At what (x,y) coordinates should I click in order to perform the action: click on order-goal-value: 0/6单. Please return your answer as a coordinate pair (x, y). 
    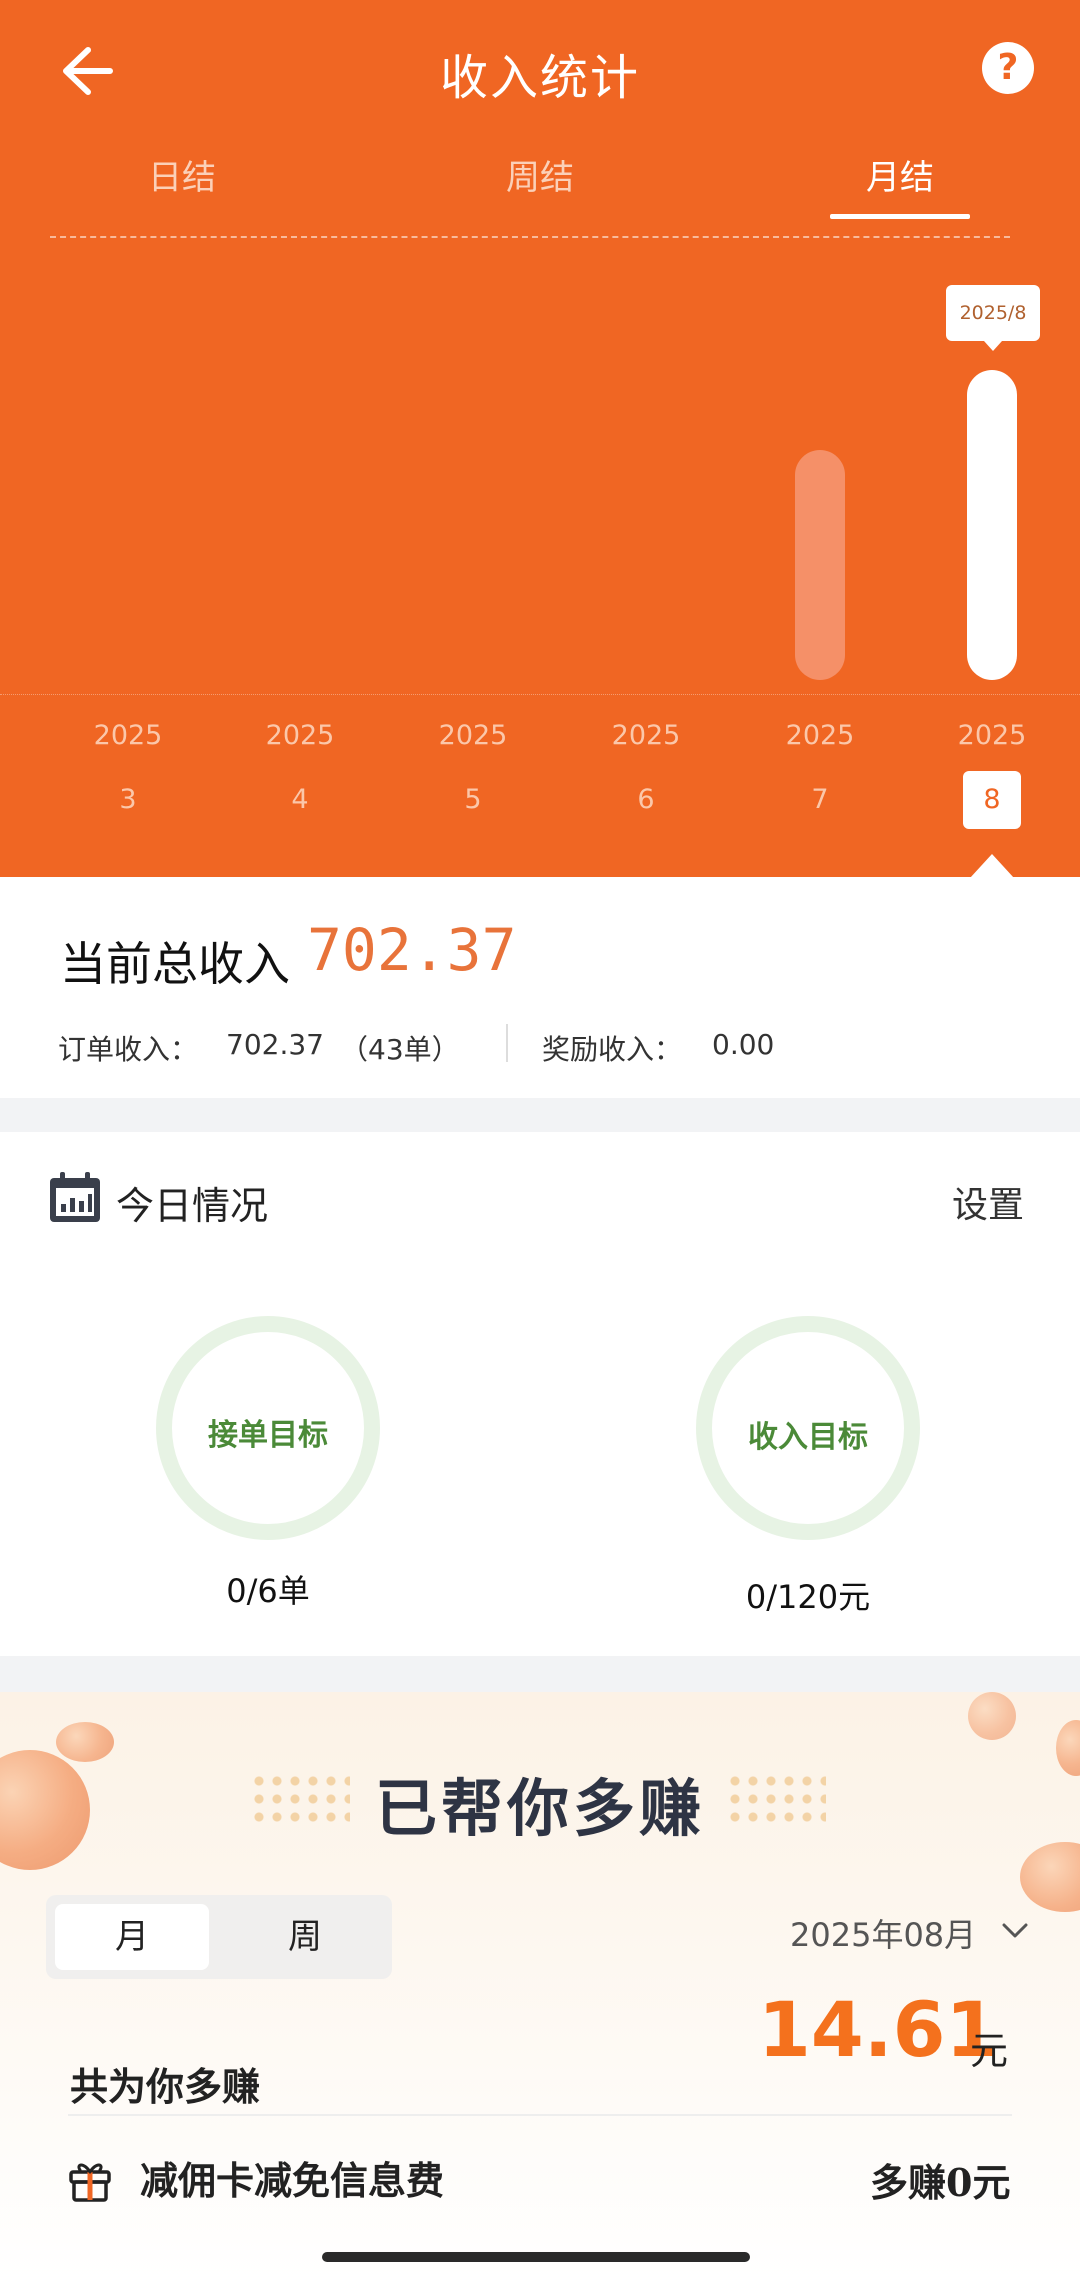
    Looking at the image, I should click on (268, 1591).